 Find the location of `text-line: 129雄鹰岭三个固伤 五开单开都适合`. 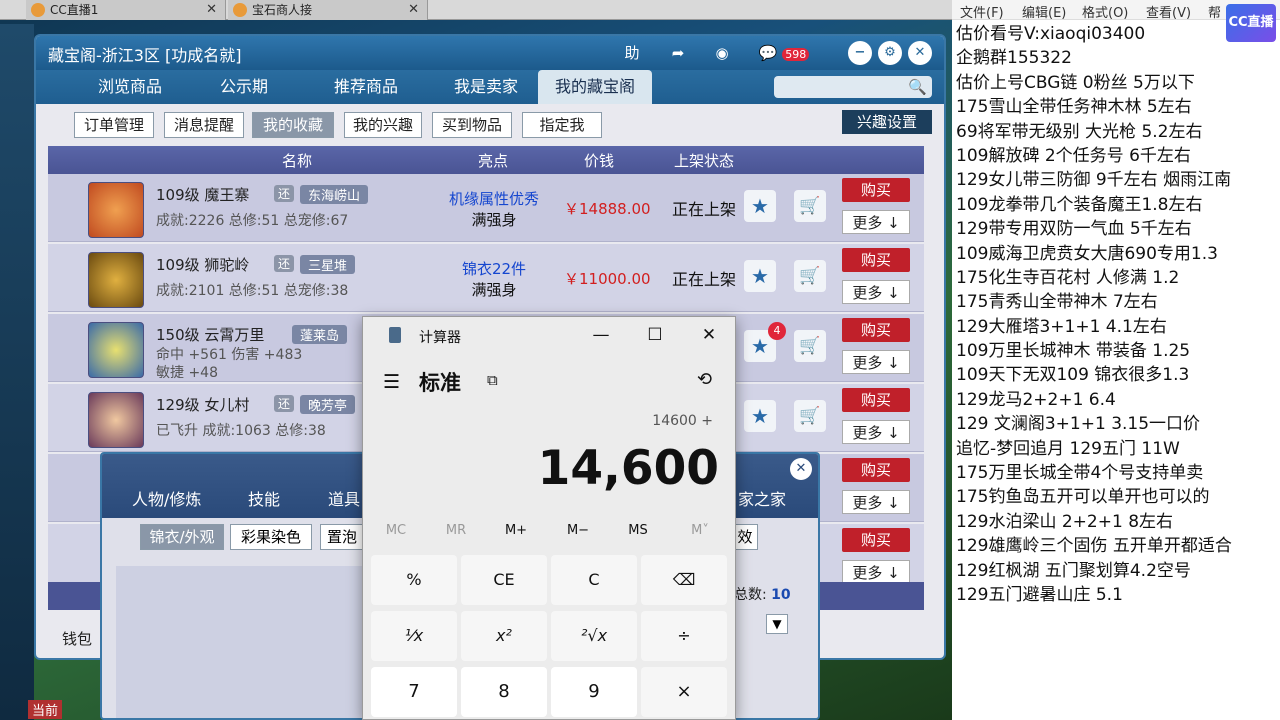

text-line: 129雄鹰岭三个固伤 五开单开都适合 is located at coordinates (1094, 546).